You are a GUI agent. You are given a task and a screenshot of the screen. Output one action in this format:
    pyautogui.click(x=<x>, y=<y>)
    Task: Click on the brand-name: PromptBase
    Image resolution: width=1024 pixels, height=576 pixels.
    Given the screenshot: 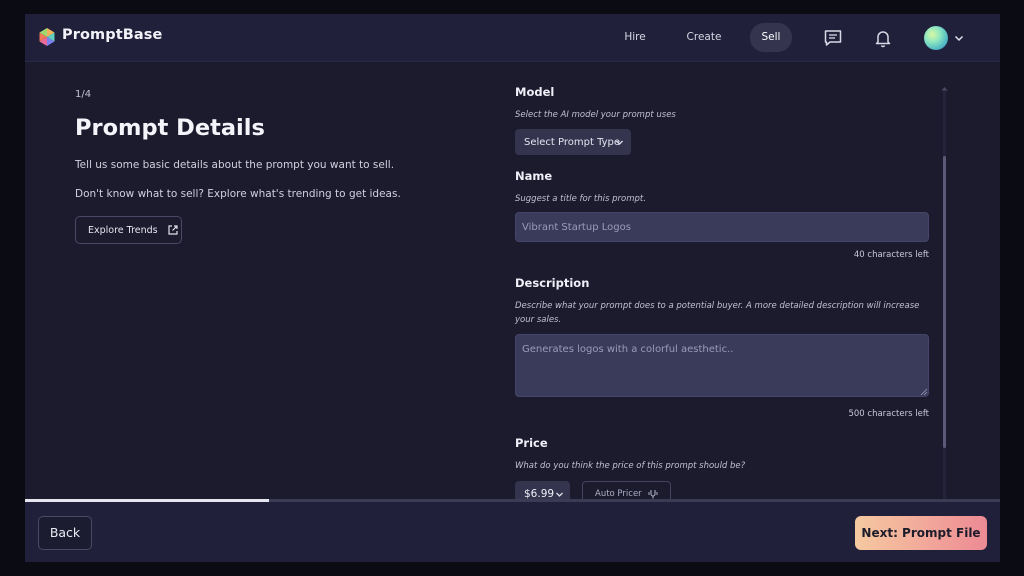 What is the action you would take?
    pyautogui.click(x=112, y=35)
    